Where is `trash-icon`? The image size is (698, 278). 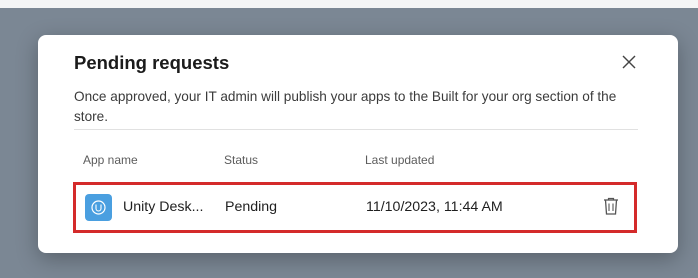
trash-icon is located at coordinates (611, 206).